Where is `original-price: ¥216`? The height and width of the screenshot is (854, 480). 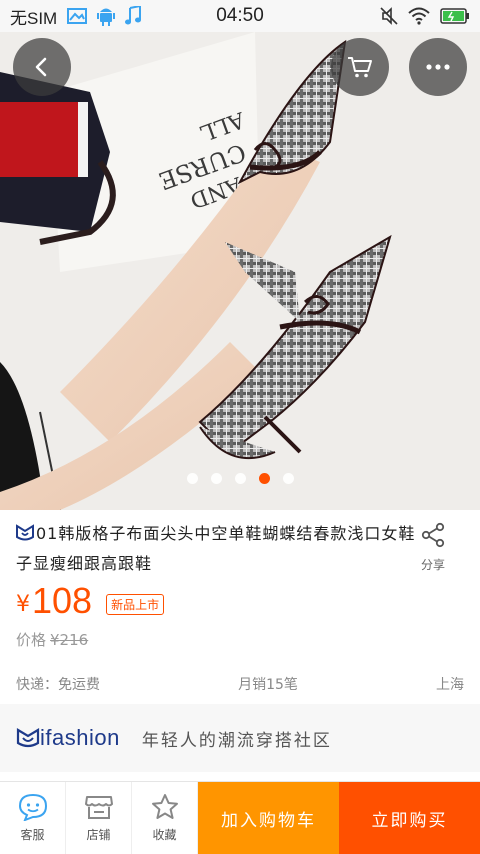 original-price: ¥216 is located at coordinates (69, 640).